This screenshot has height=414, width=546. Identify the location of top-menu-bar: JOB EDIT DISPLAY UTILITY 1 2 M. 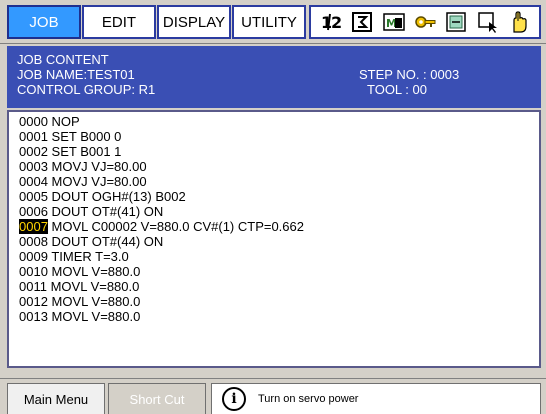
(273, 22).